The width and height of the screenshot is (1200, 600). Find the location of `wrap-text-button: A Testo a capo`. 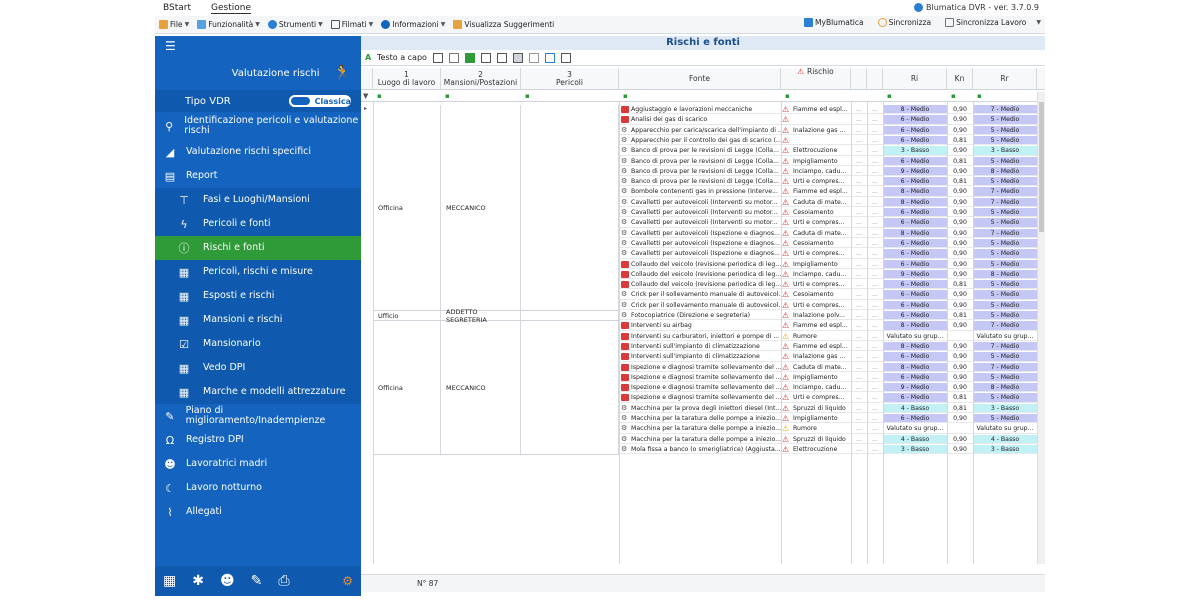

wrap-text-button: A Testo a capo is located at coordinates (396, 58).